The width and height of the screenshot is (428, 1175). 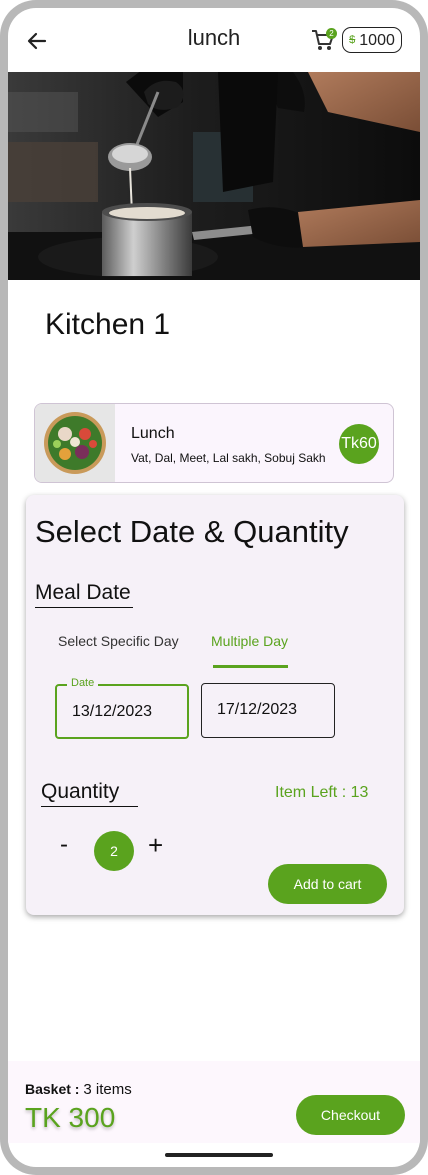 I want to click on items-left-text: Item Left : 13, so click(x=322, y=792).